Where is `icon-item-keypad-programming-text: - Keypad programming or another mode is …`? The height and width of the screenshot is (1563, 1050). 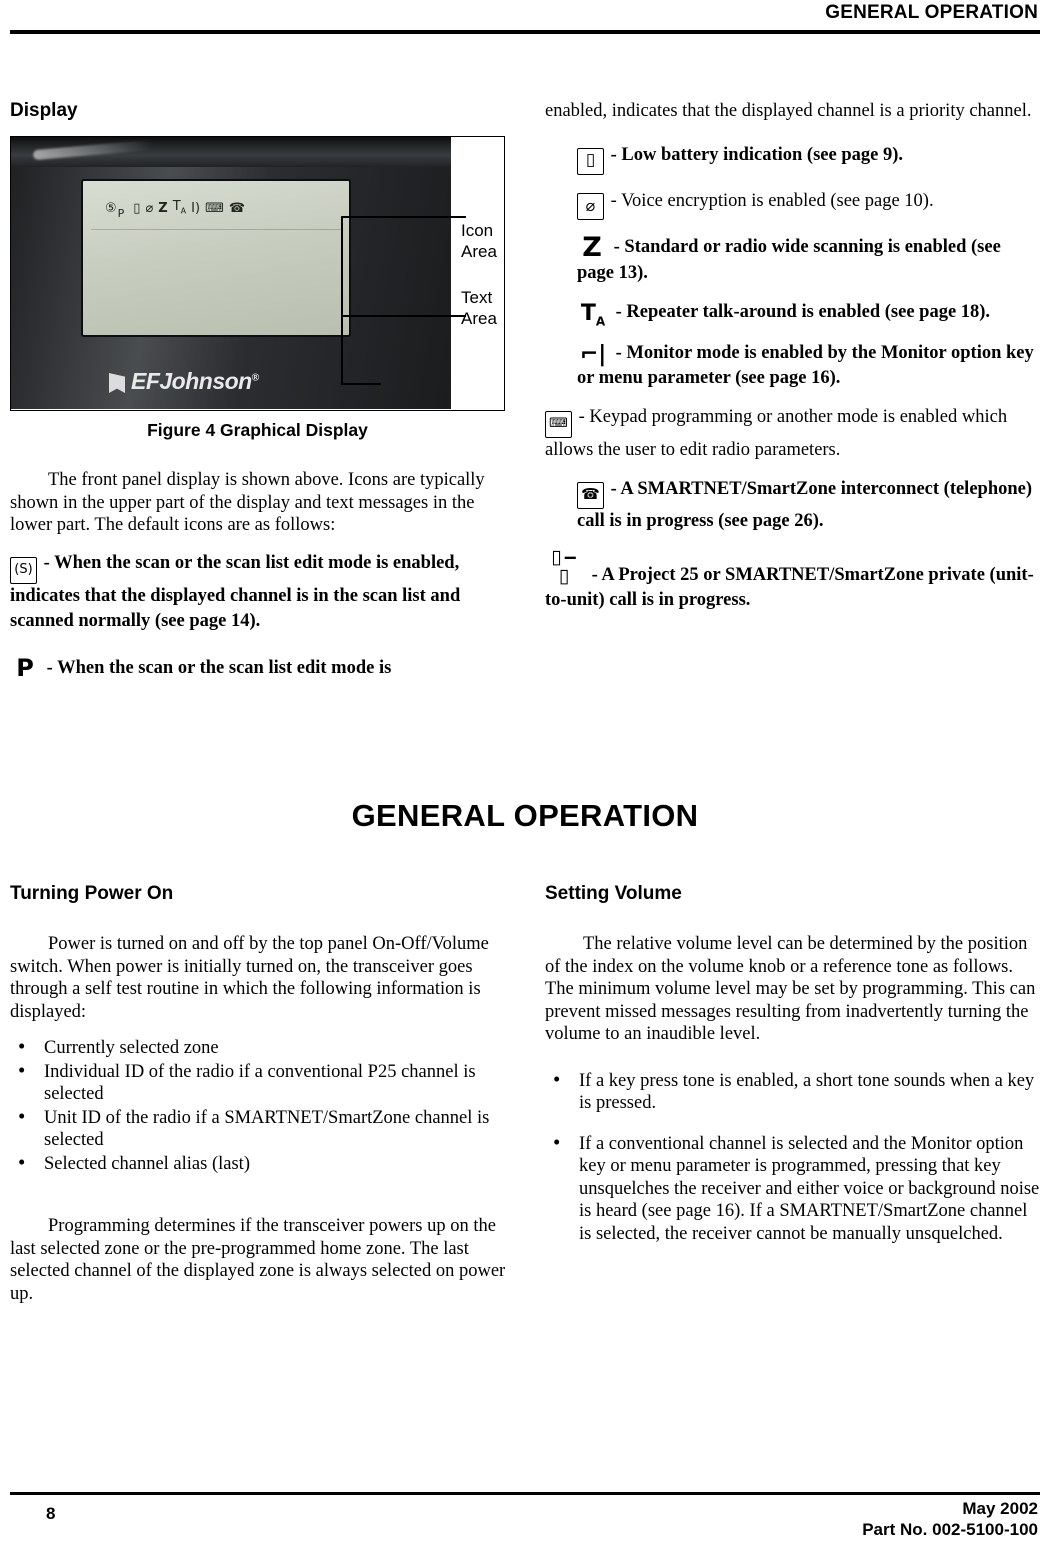 icon-item-keypad-programming-text: - Keypad programming or another mode is … is located at coordinates (776, 433).